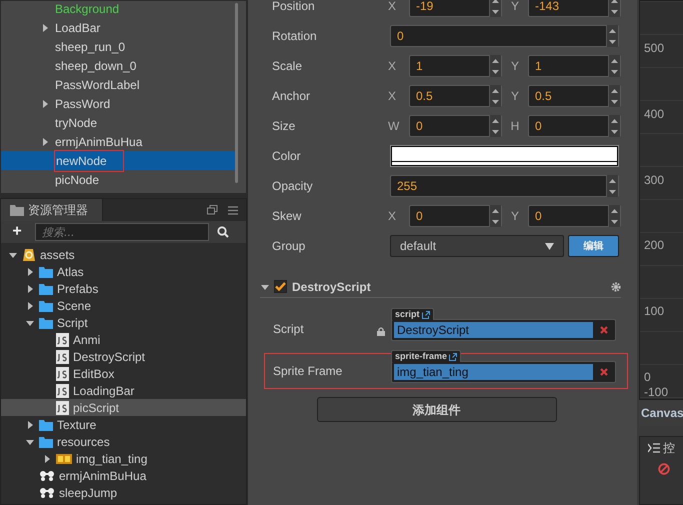 The image size is (683, 505). I want to click on menu-icon, so click(233, 210).